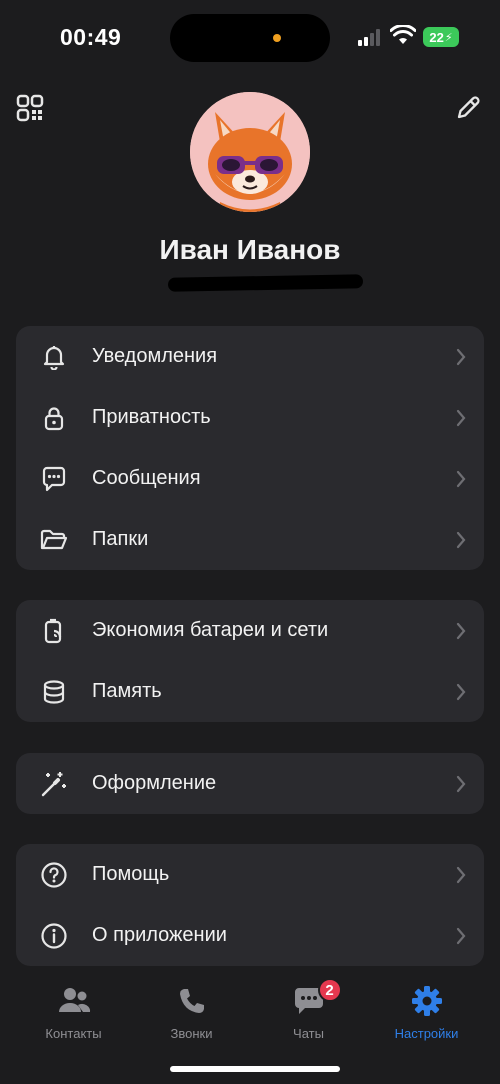 The image size is (500, 1084). What do you see at coordinates (250, 356) in the screenshot?
I see `settings-item-notifications: Уведомления` at bounding box center [250, 356].